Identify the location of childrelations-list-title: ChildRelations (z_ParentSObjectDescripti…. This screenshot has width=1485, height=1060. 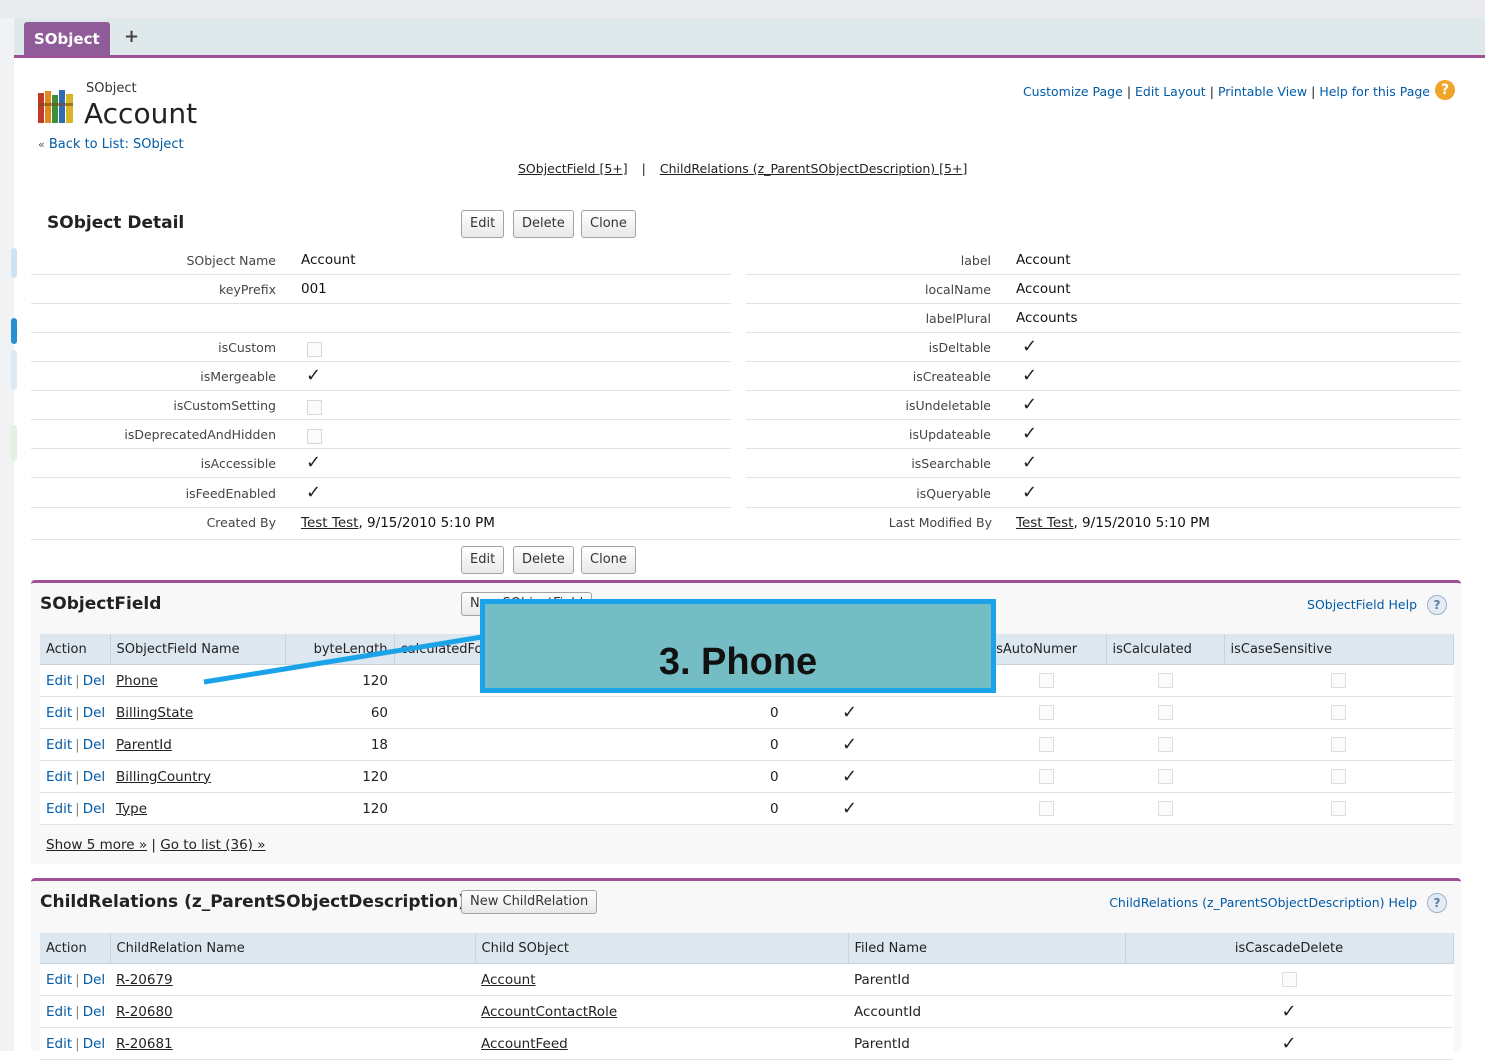
(253, 902).